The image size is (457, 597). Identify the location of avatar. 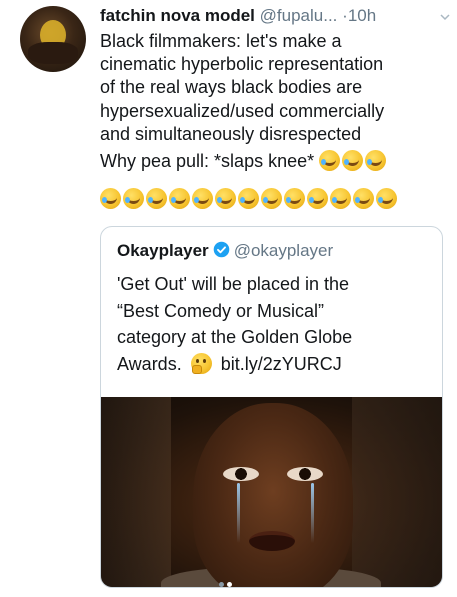
(53, 39).